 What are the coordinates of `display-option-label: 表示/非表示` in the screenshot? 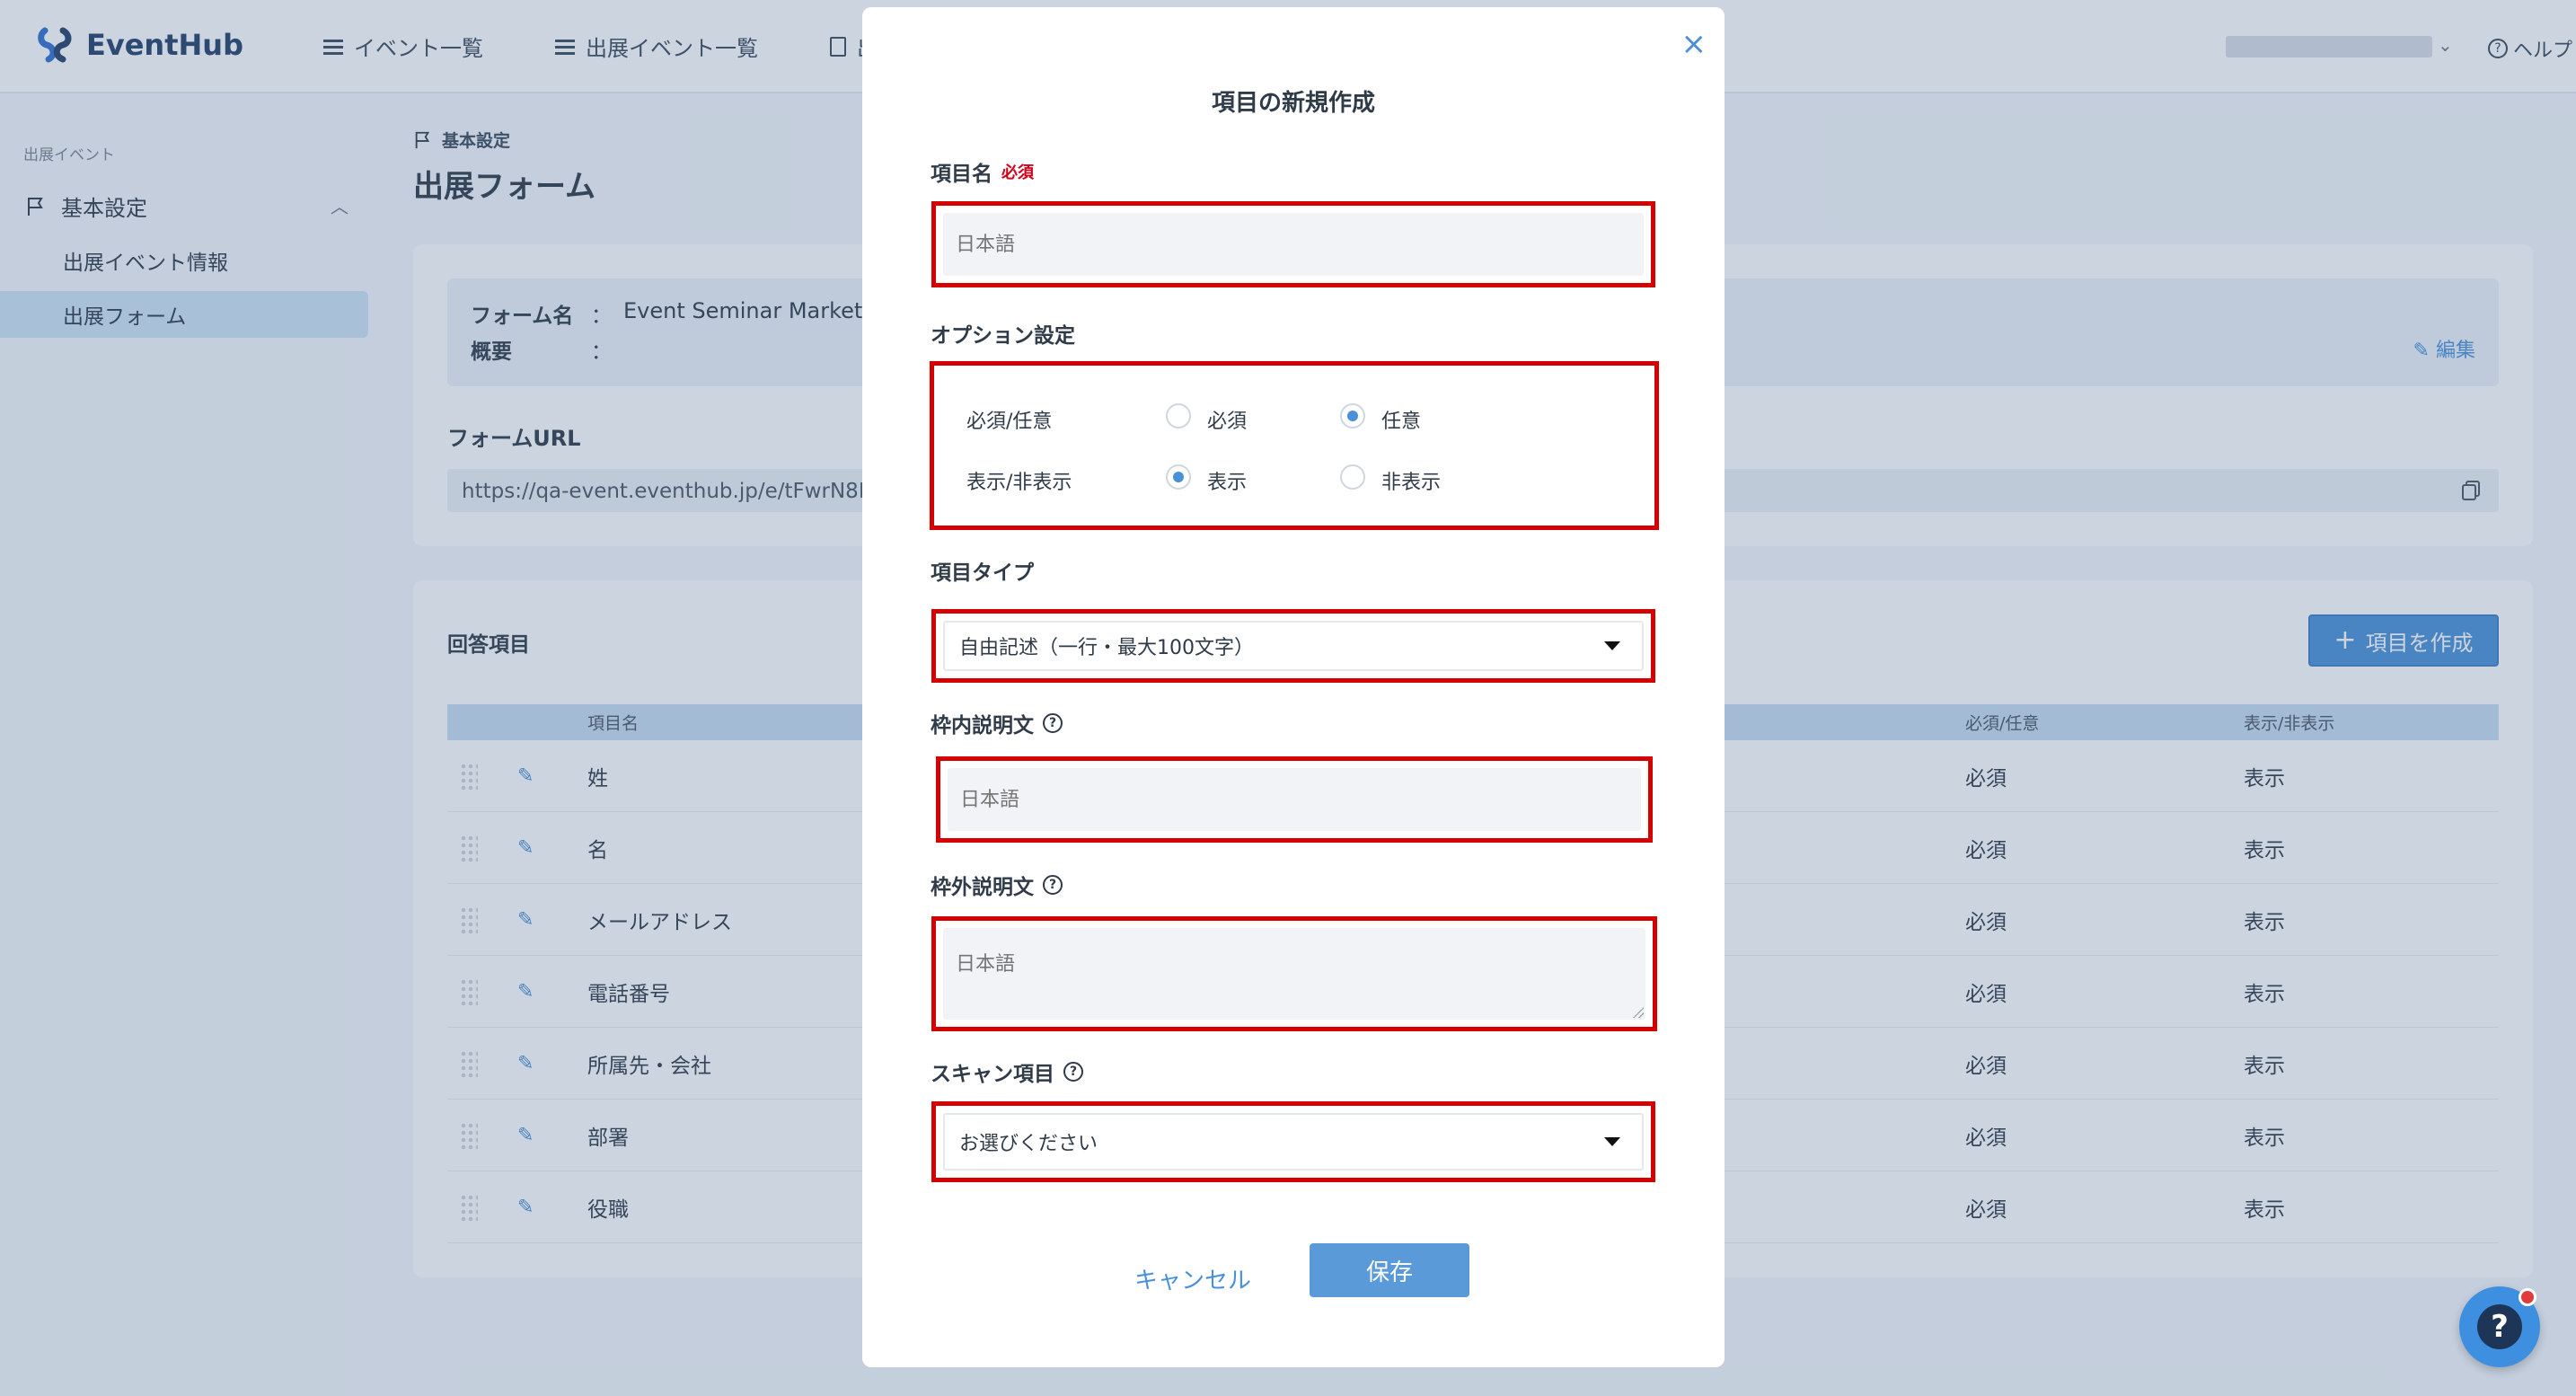 It's located at (1019, 483).